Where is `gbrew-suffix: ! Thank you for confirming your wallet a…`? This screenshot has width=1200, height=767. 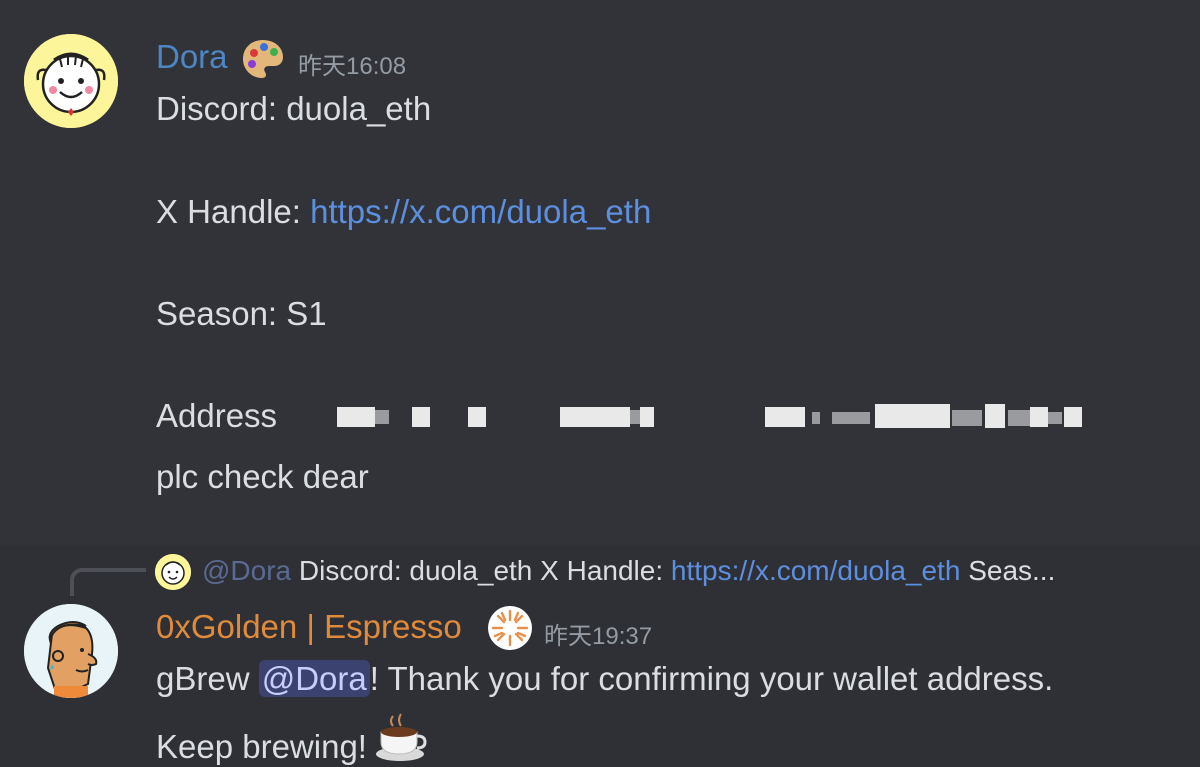 gbrew-suffix: ! Thank you for confirming your wallet a… is located at coordinates (711, 678).